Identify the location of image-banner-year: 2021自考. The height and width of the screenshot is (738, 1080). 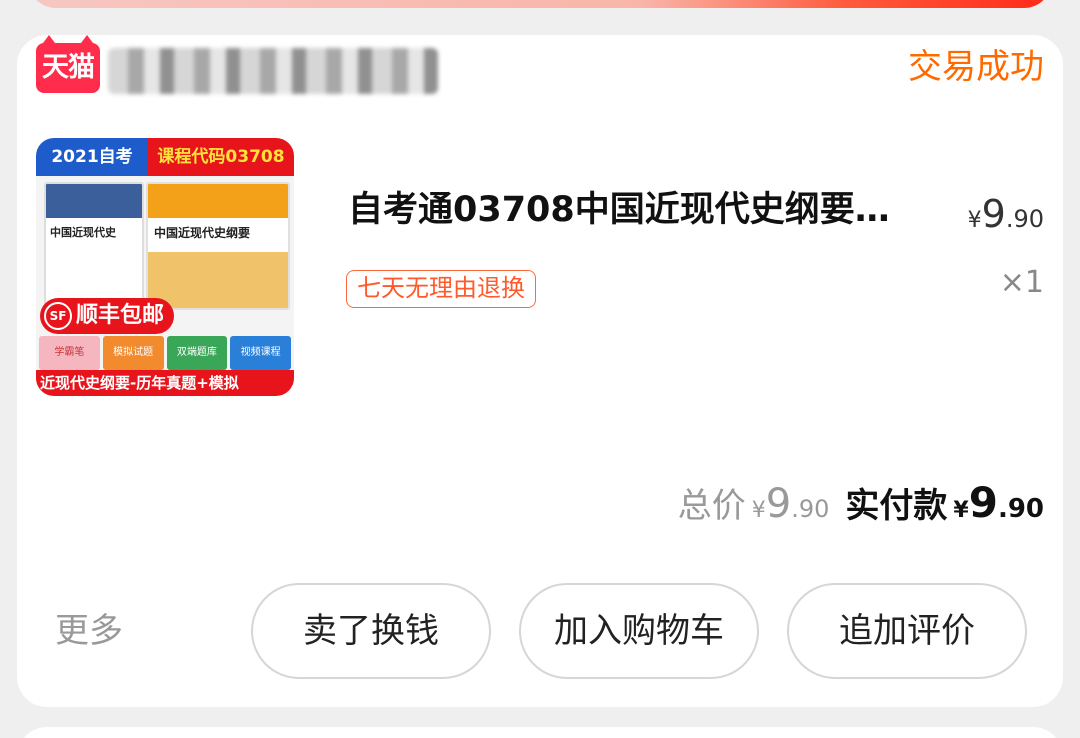
(92, 157).